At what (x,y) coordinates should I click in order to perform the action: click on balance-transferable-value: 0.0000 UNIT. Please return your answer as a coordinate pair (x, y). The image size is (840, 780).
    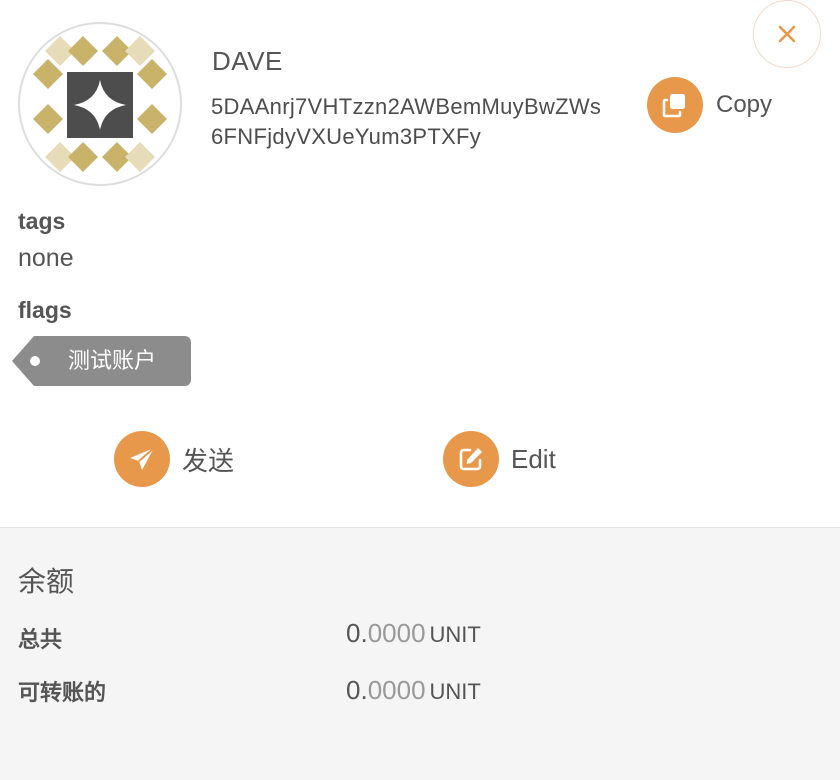
    Looking at the image, I should click on (413, 690).